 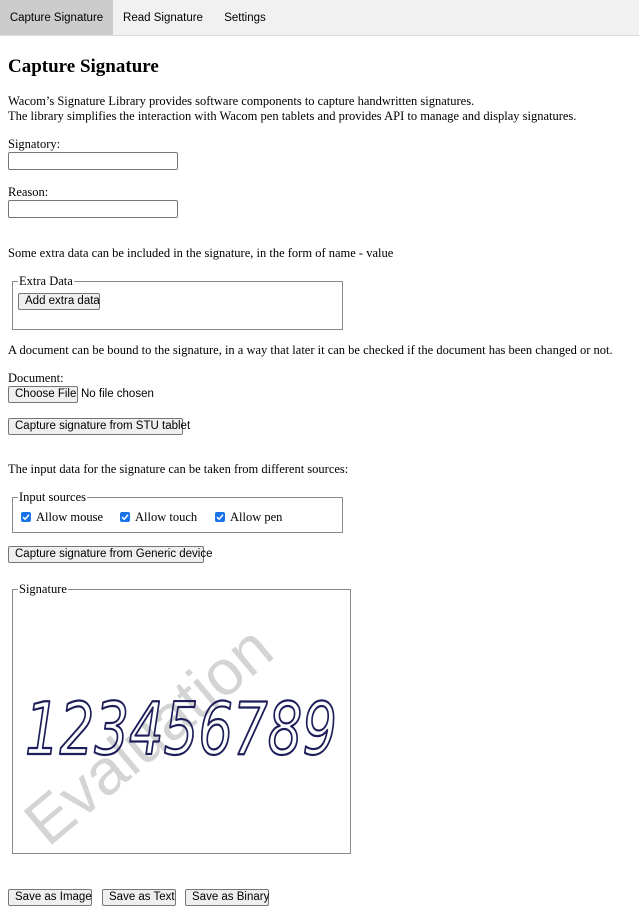 I want to click on signature-canvas: Evaluation 123456789, so click(x=175, y=732).